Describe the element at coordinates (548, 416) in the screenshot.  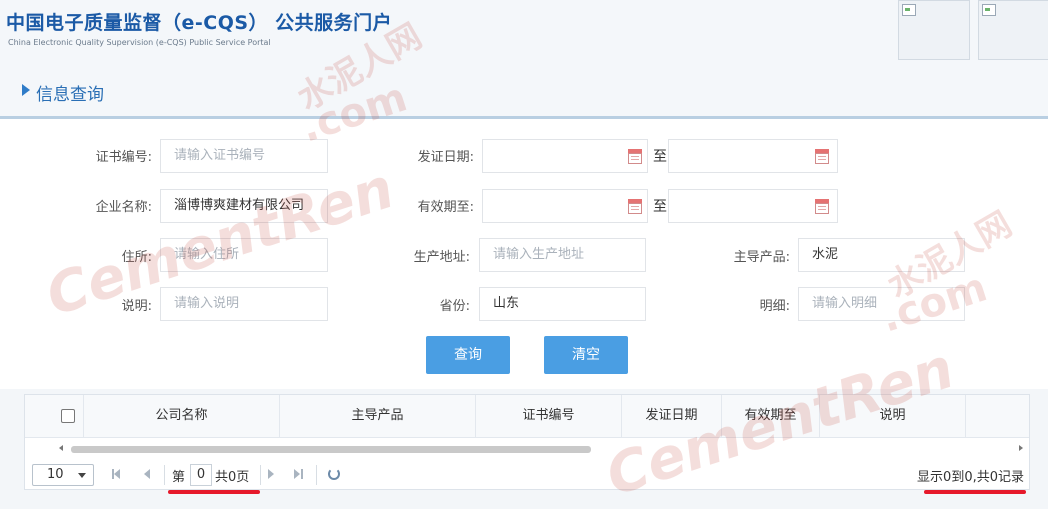
I see `column-header: 证书编号` at that location.